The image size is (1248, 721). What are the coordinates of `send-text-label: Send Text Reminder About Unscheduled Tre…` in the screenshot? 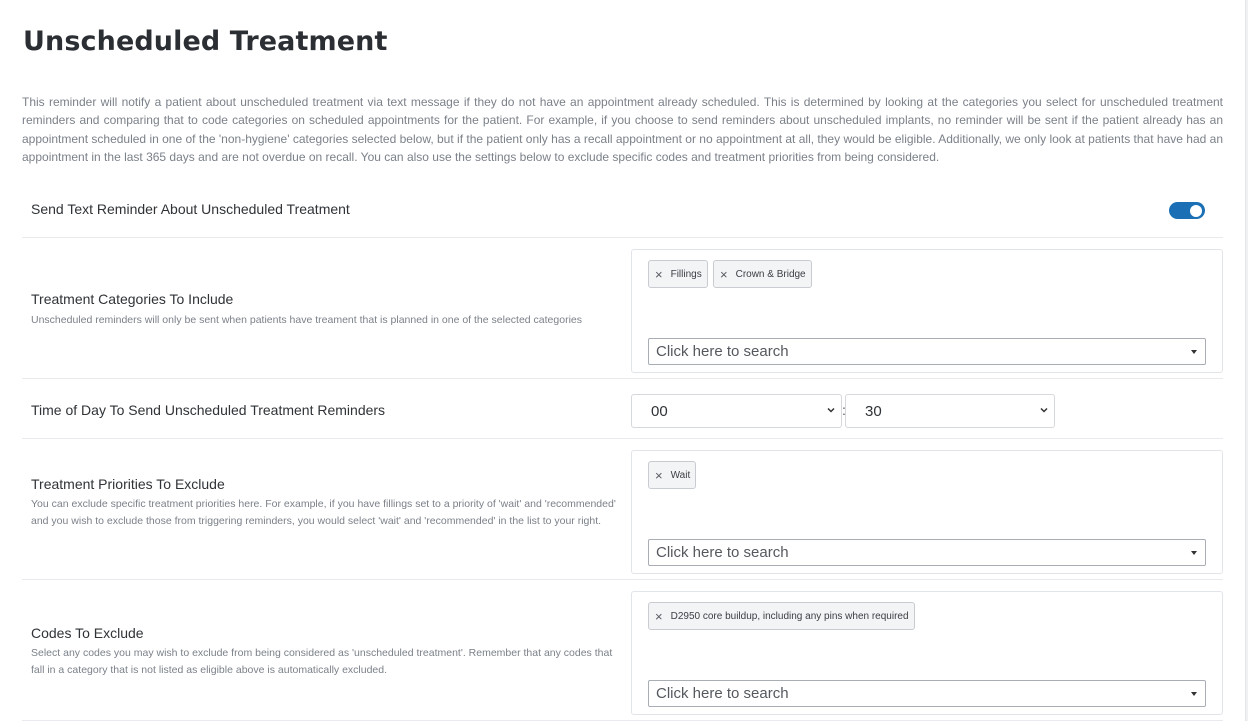 It's located at (190, 209).